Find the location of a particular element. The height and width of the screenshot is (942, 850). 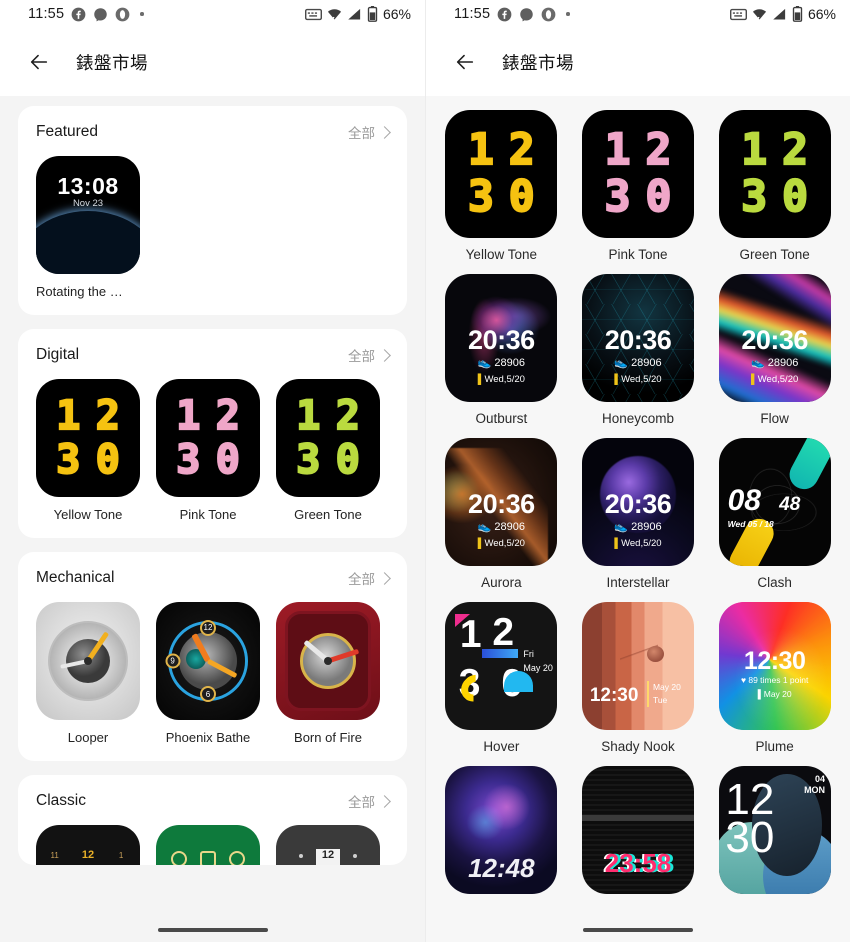

watchface-card: 12:48 is located at coordinates (501, 834).